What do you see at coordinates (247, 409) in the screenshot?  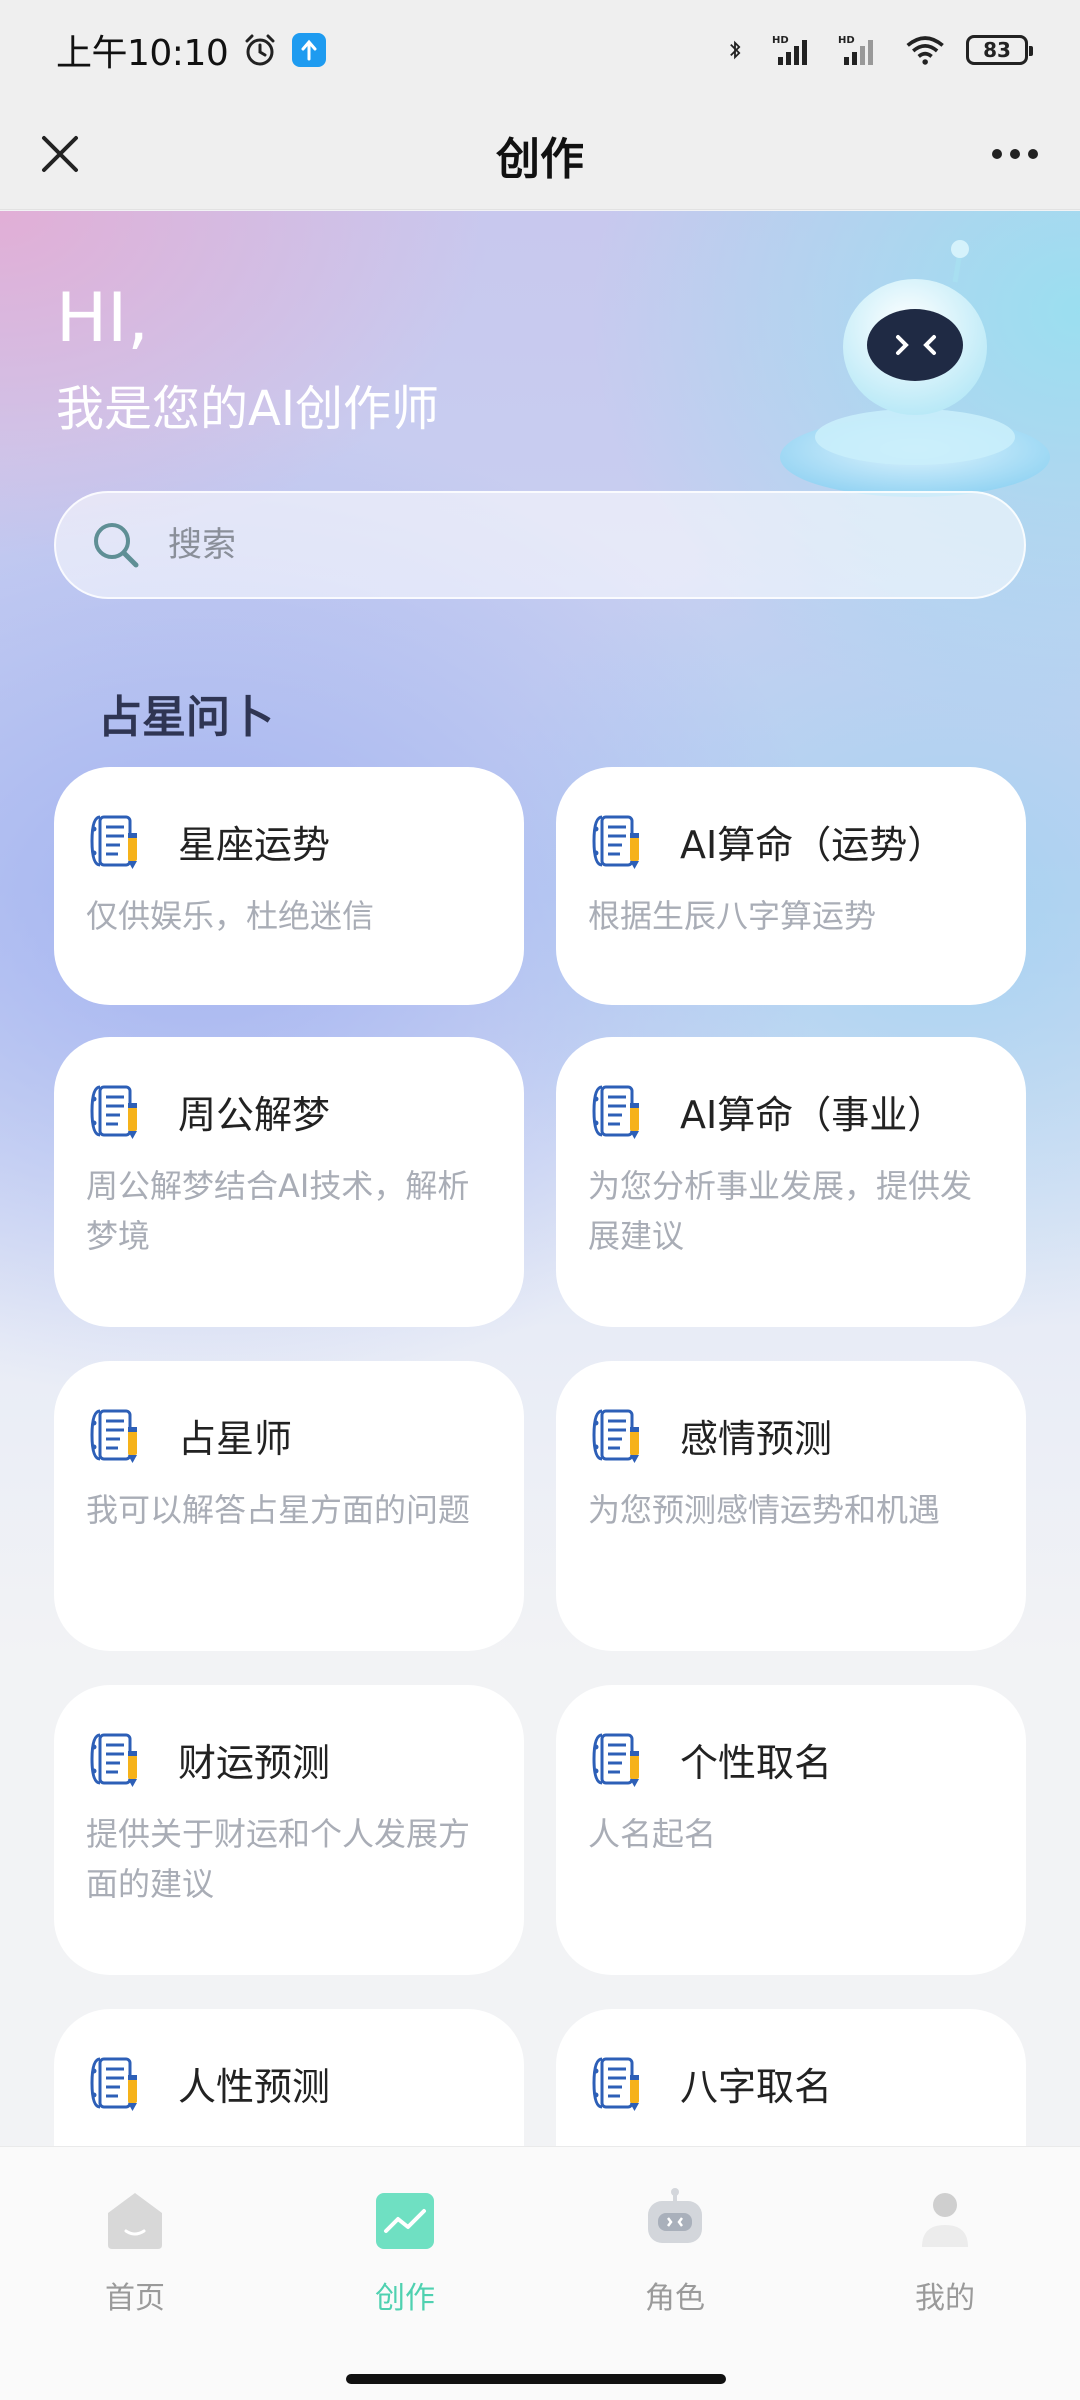 I see `greeting-subtitle: 我是您的AI创作师` at bounding box center [247, 409].